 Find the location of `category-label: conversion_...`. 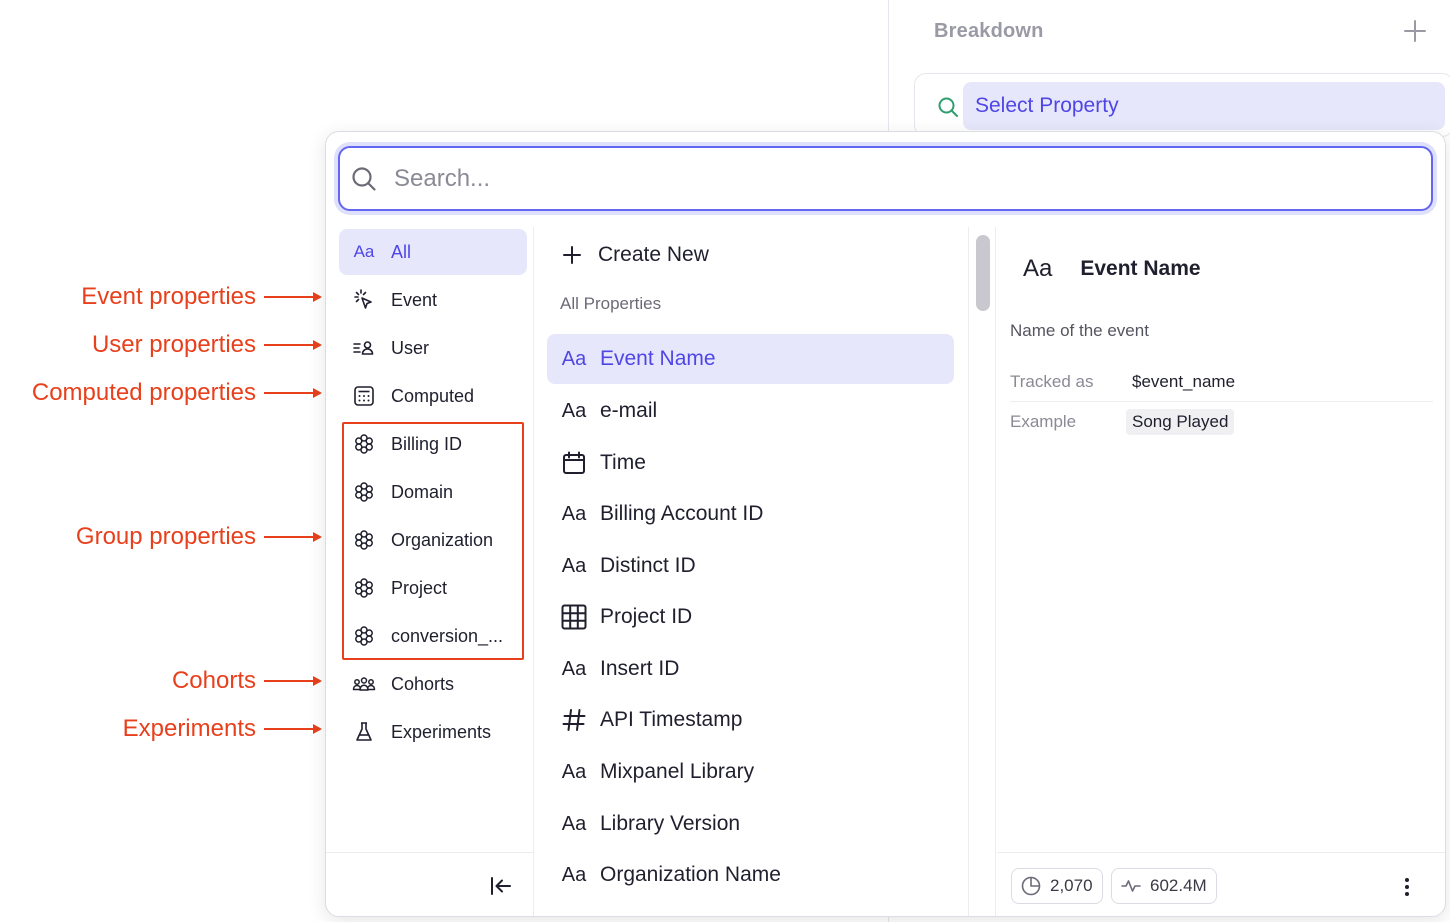

category-label: conversion_... is located at coordinates (447, 635).